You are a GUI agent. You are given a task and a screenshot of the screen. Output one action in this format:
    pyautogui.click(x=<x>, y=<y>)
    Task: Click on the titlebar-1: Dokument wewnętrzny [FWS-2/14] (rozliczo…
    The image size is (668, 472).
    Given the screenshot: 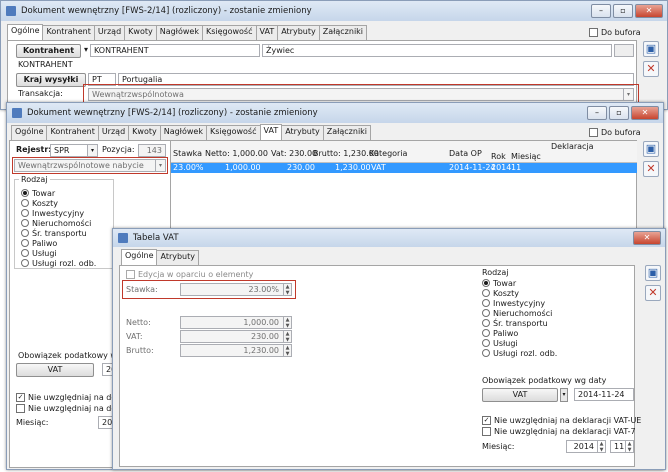 What is the action you would take?
    pyautogui.click(x=334, y=11)
    